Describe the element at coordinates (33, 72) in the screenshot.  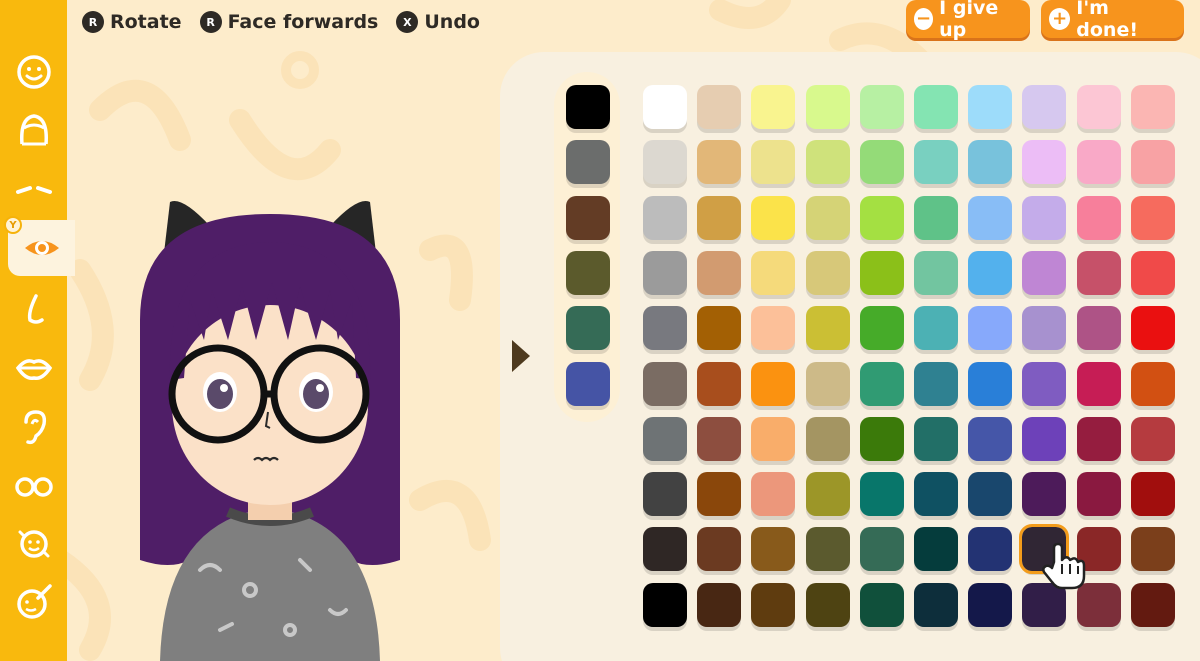
I see `sidebar-item-face` at that location.